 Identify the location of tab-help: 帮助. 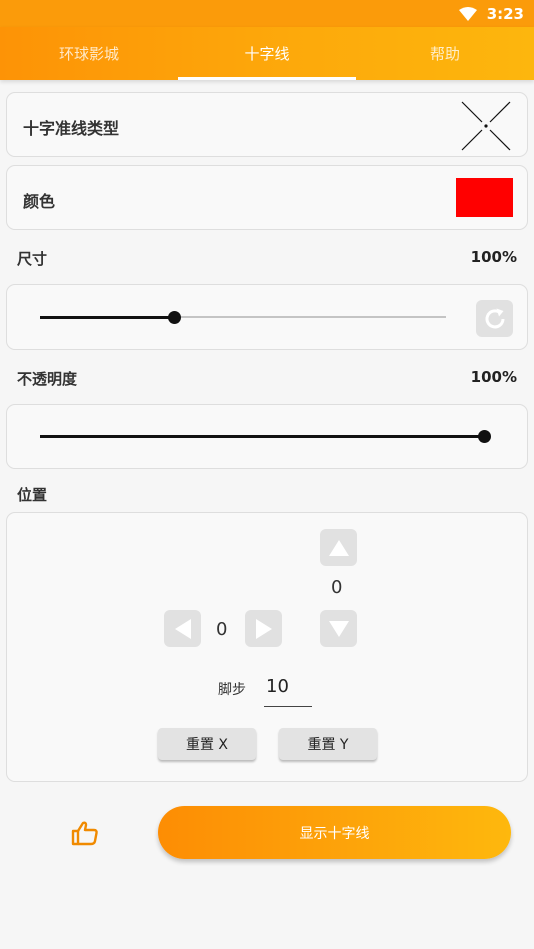
(445, 53).